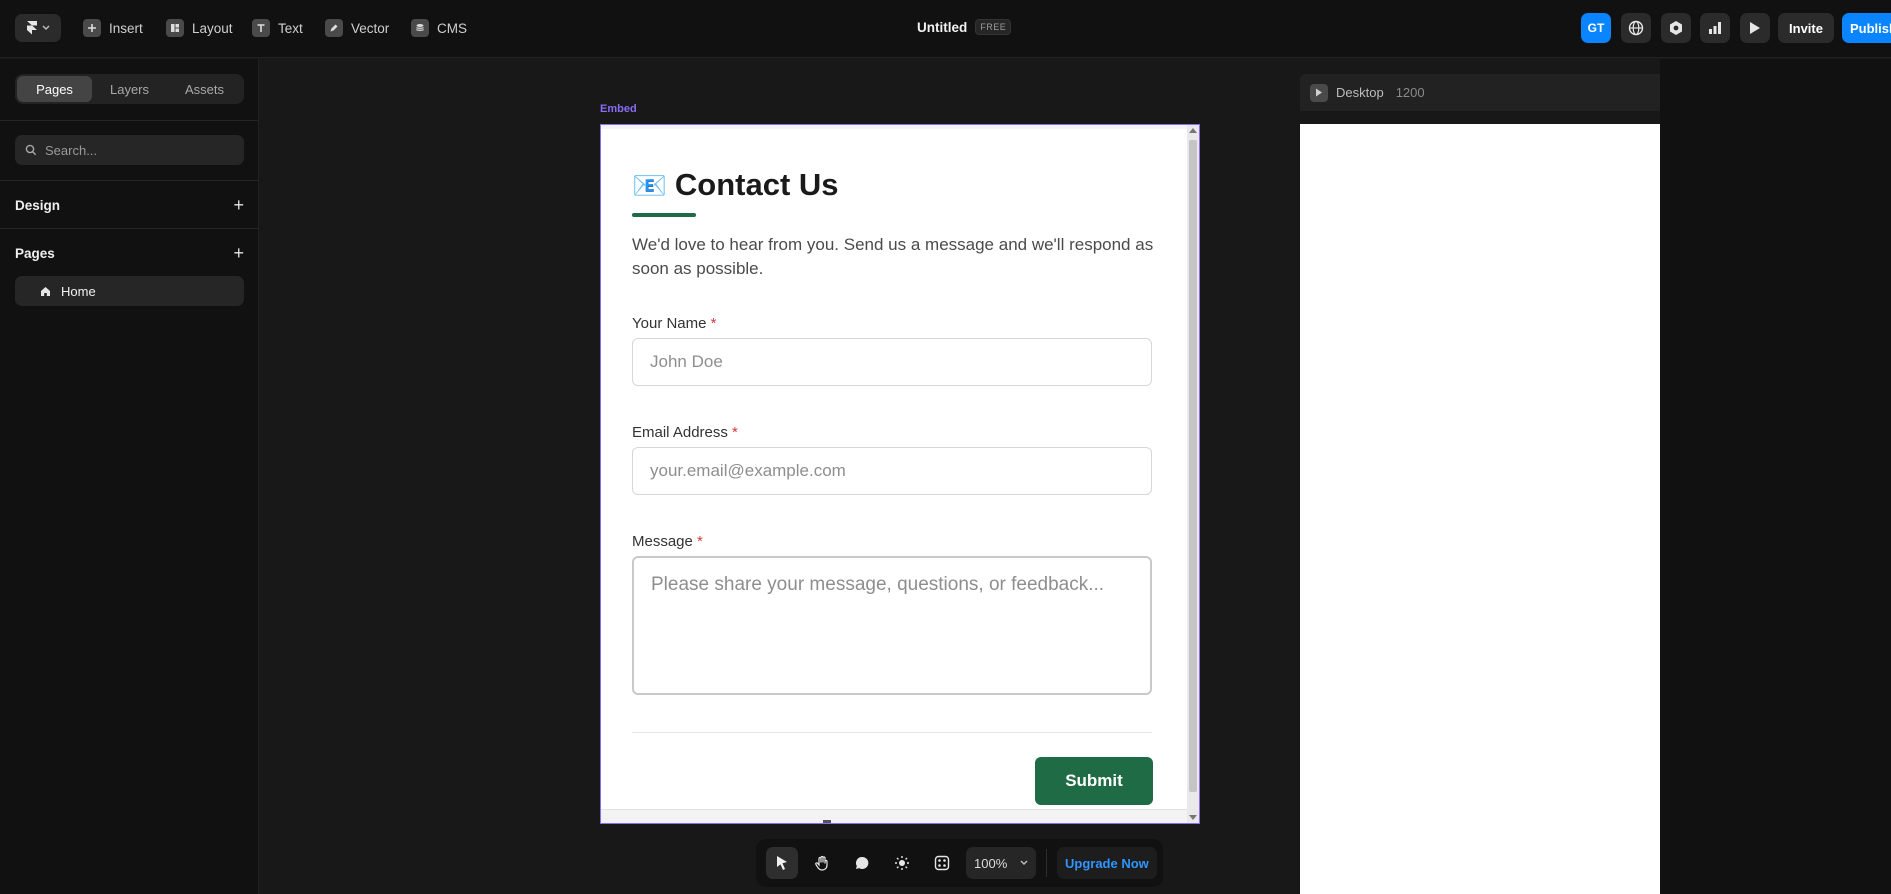  I want to click on grid-icon, so click(942, 863).